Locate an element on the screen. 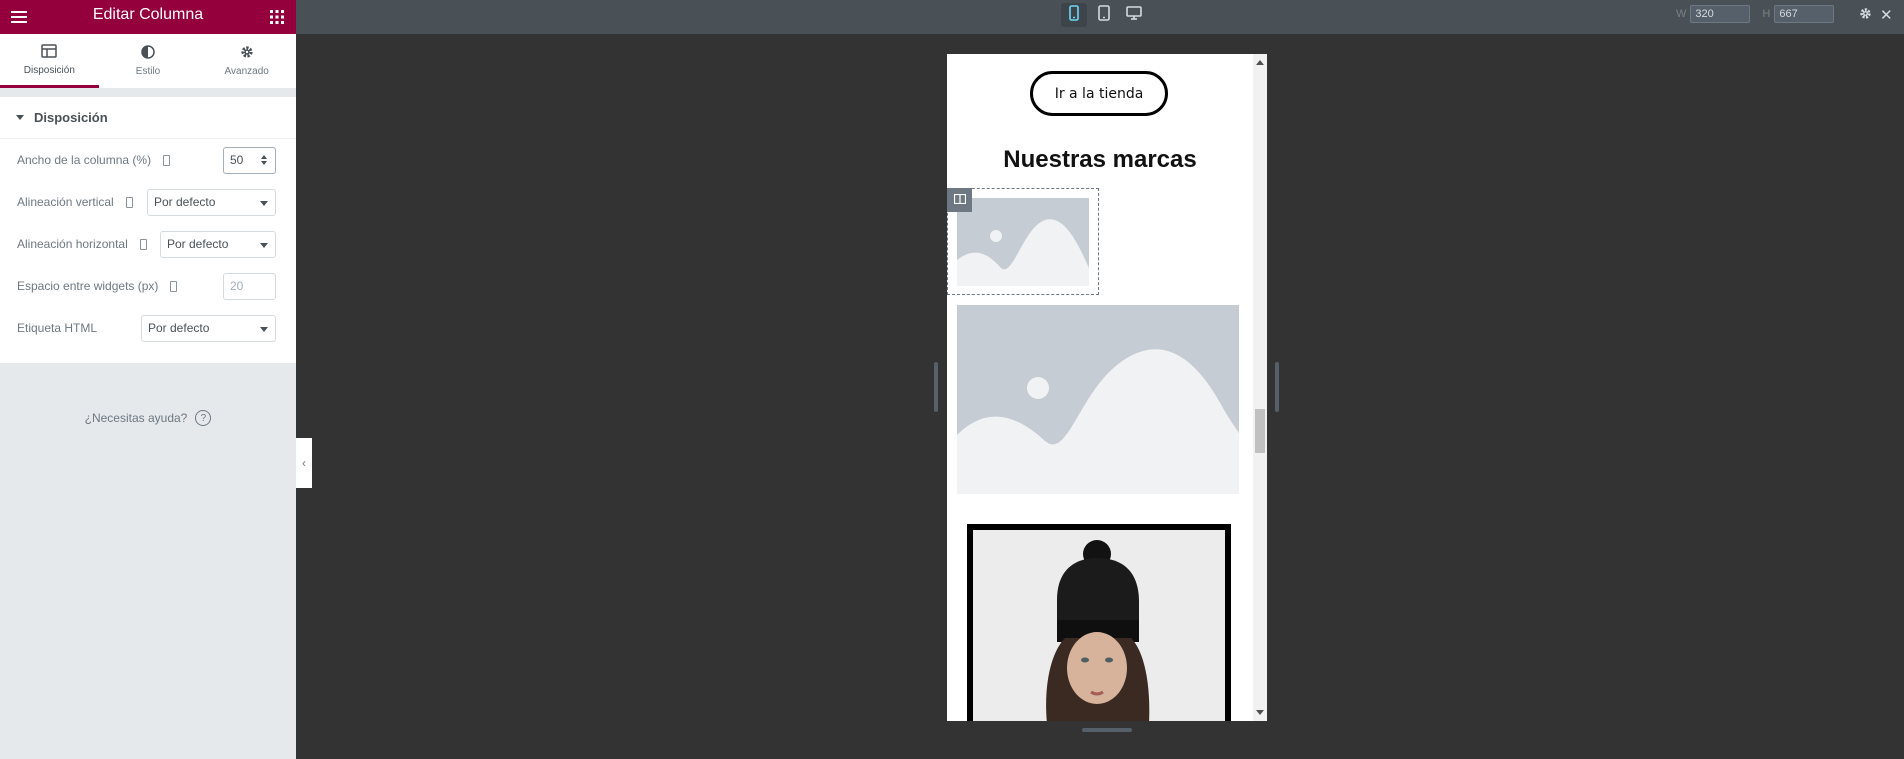 This screenshot has height=759, width=1904. html-tag-label: Etiqueta HTML is located at coordinates (57, 328).